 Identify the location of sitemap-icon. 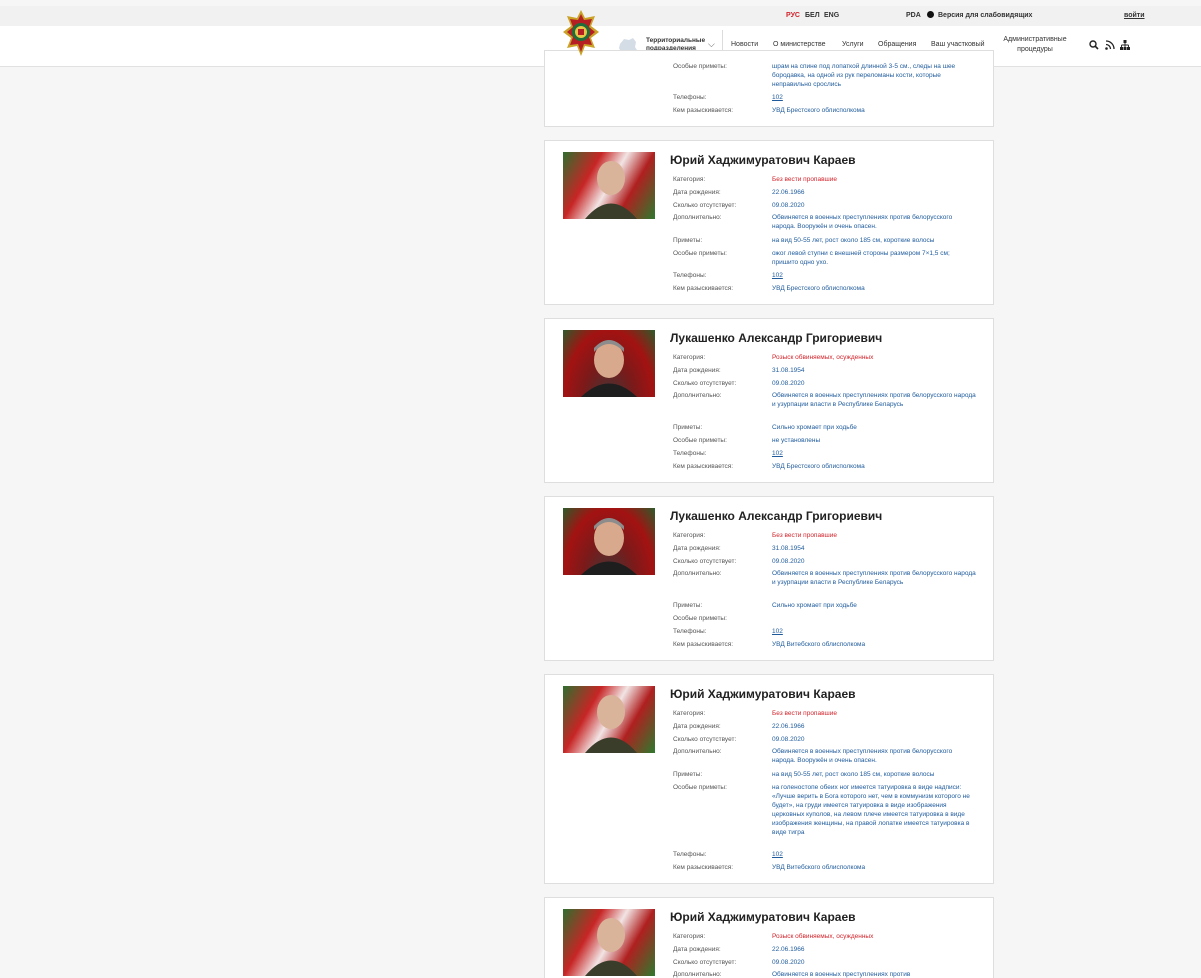
(1125, 45).